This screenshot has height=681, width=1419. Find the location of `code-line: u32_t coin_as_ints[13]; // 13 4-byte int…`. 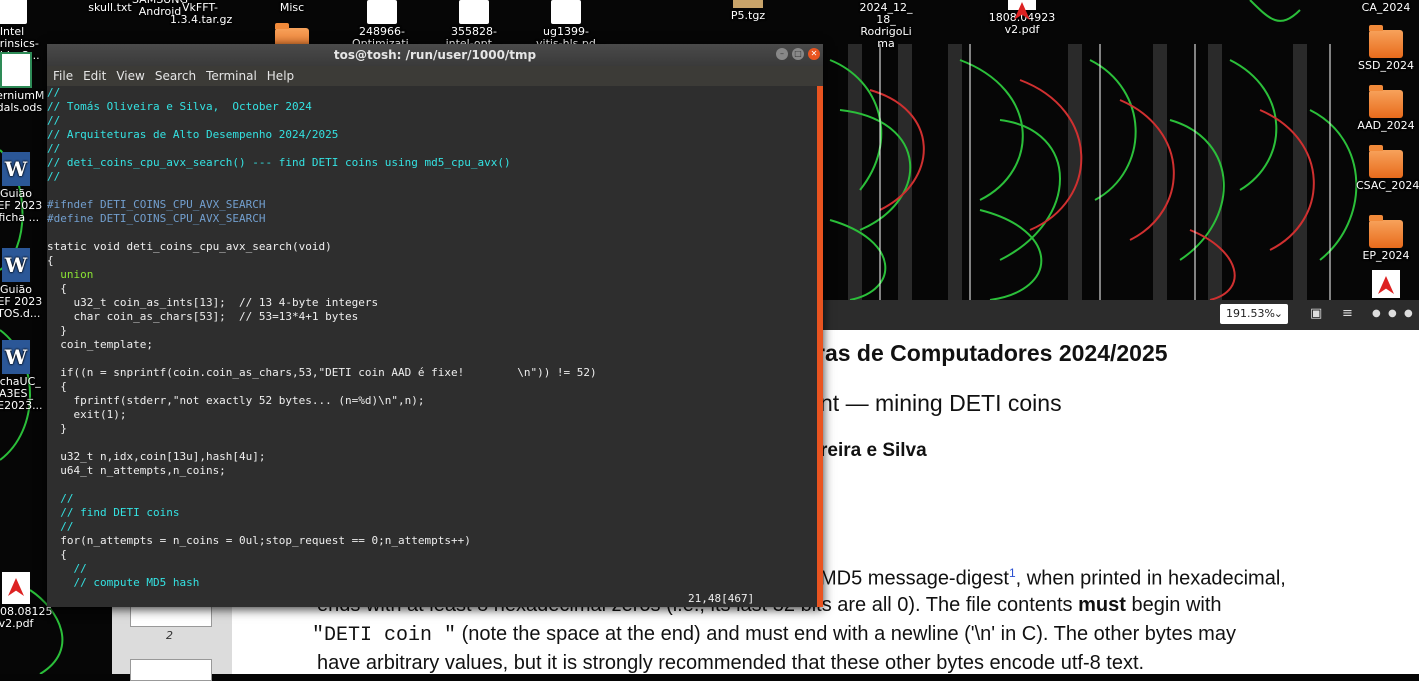

code-line: u32_t coin_as_ints[13]; // 13 4-byte int… is located at coordinates (213, 302).